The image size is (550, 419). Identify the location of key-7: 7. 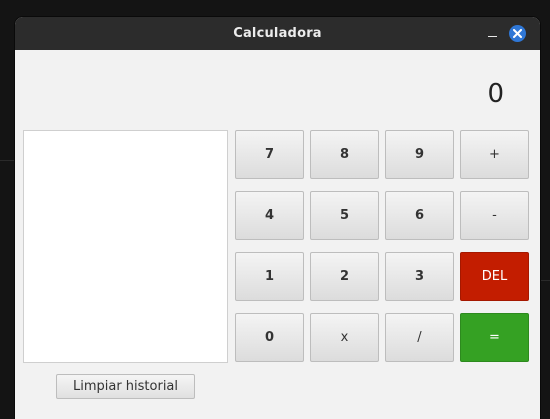
(269, 154).